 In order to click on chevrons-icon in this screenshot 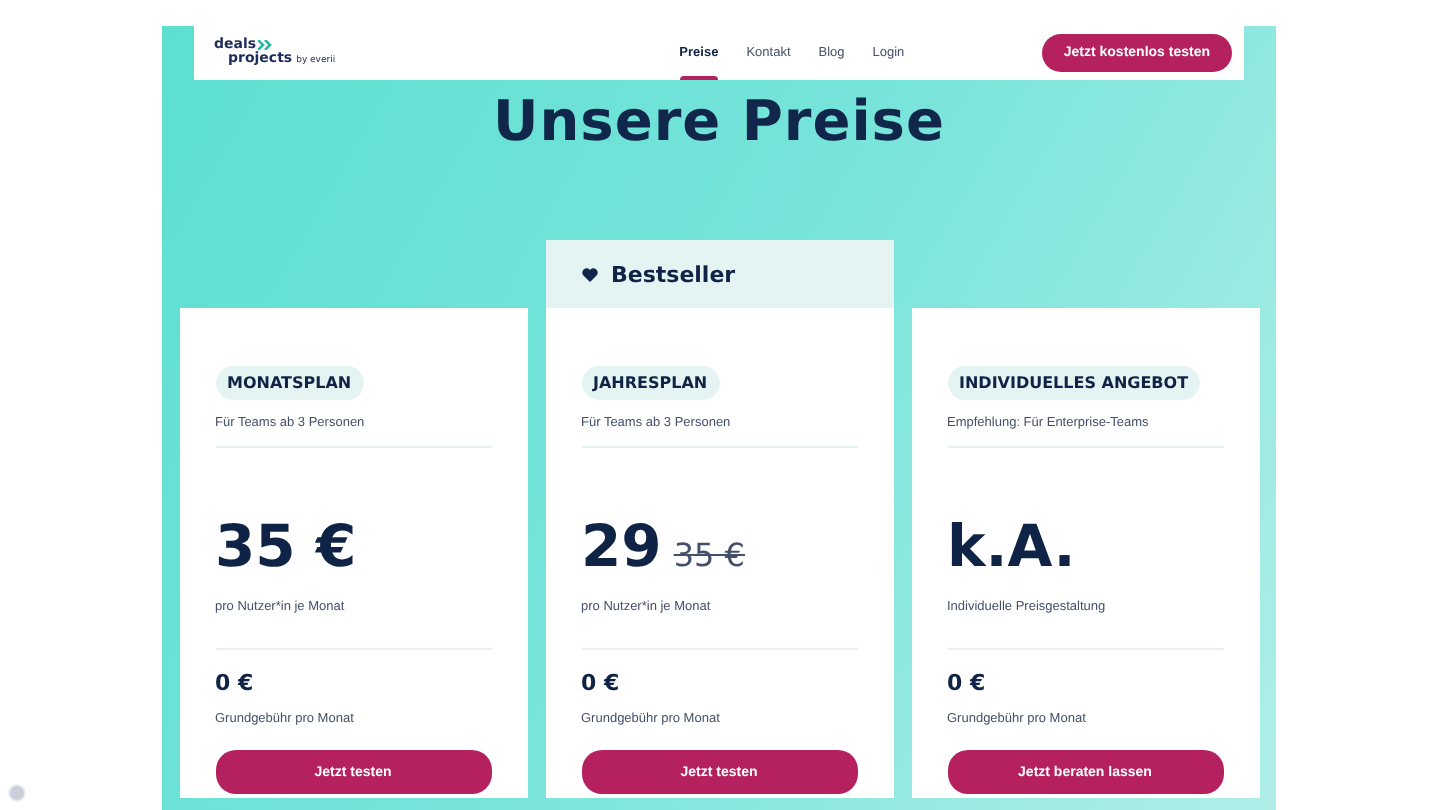, I will do `click(266, 45)`.